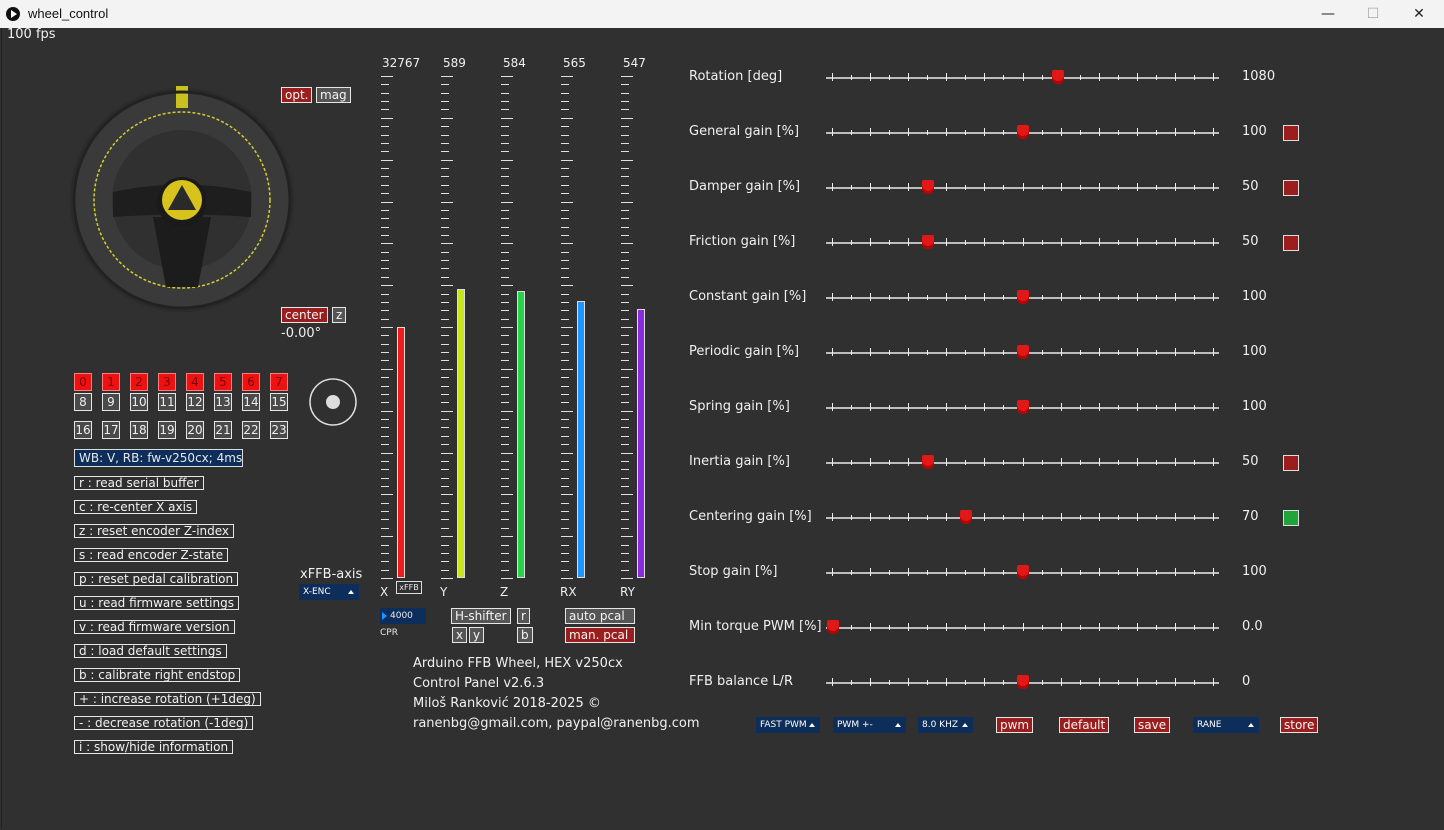 The height and width of the screenshot is (830, 1444). Describe the element at coordinates (182, 199) in the screenshot. I see `steering-wheel-image` at that location.